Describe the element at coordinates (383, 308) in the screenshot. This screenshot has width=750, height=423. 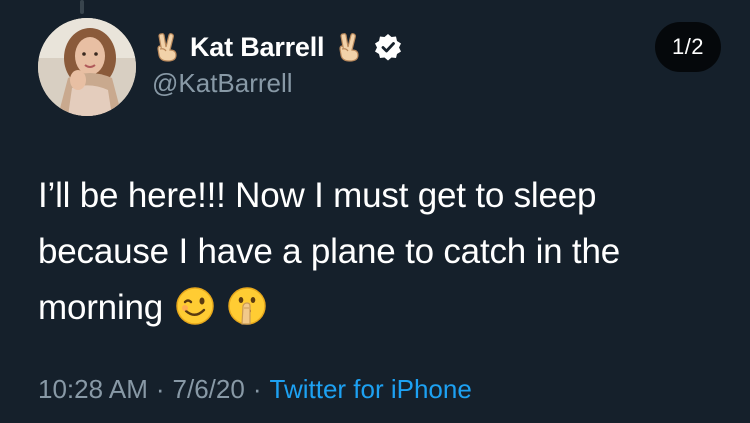
I see `tweet-text-line: morning` at that location.